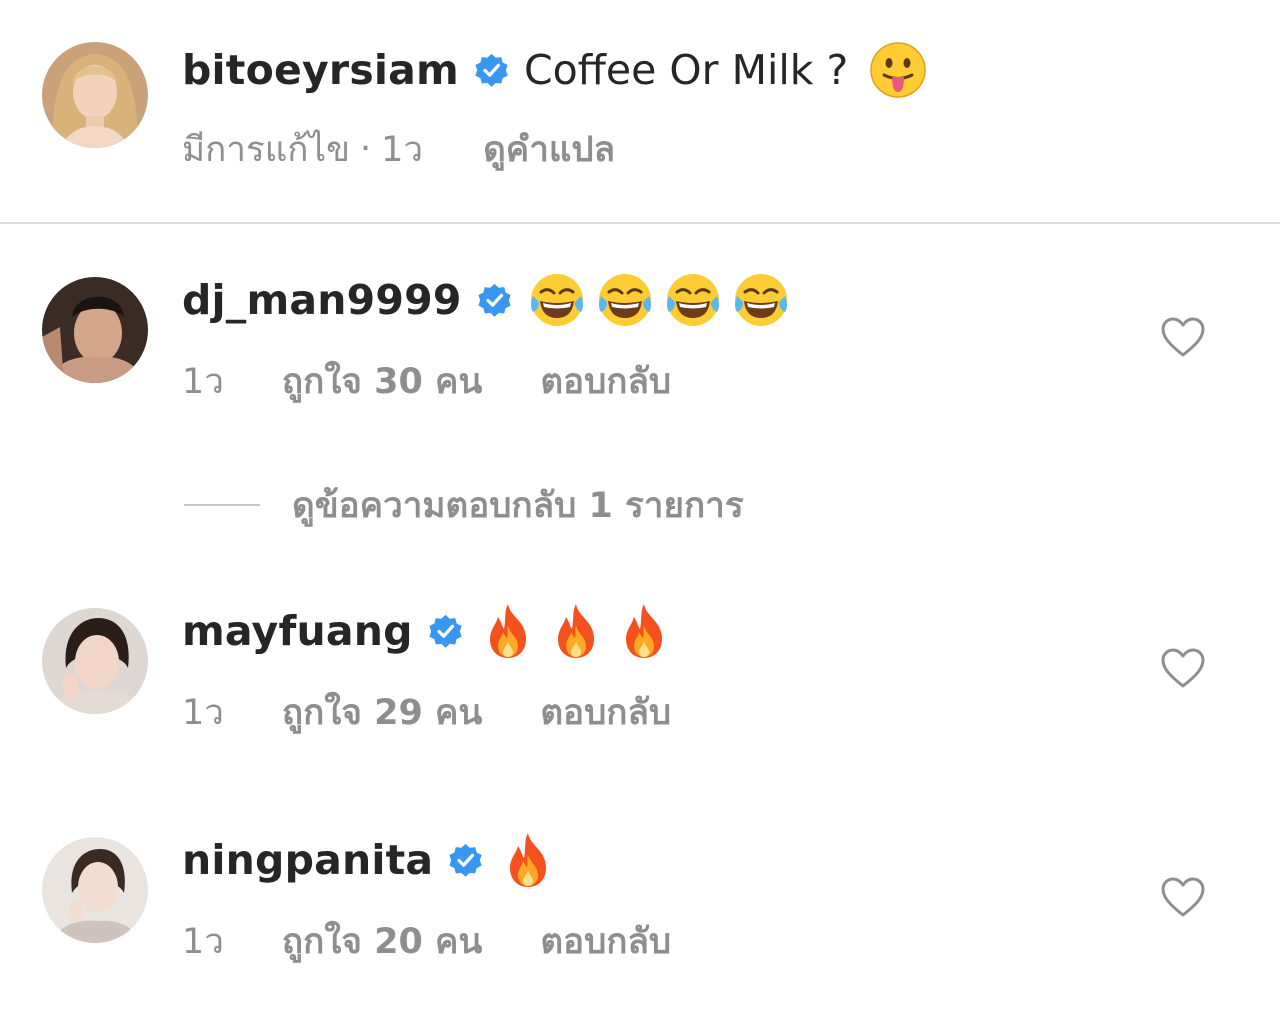  I want to click on comment-username: mayfuang, so click(297, 631).